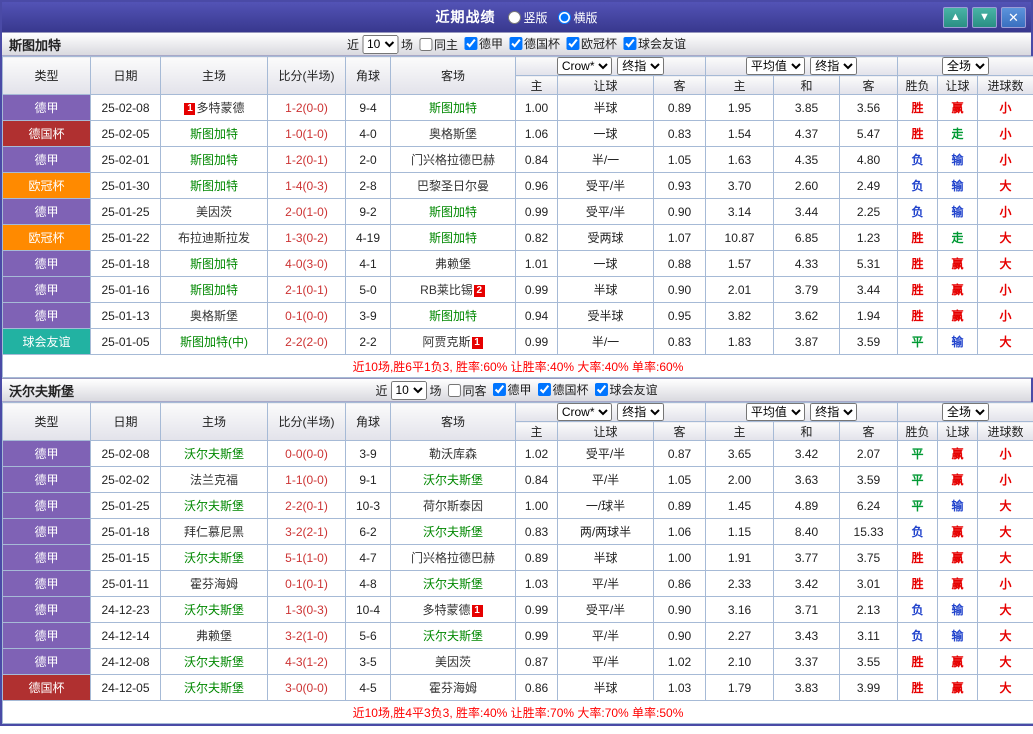  What do you see at coordinates (958, 431) in the screenshot?
I see `col-result-handicap: 让球` at bounding box center [958, 431].